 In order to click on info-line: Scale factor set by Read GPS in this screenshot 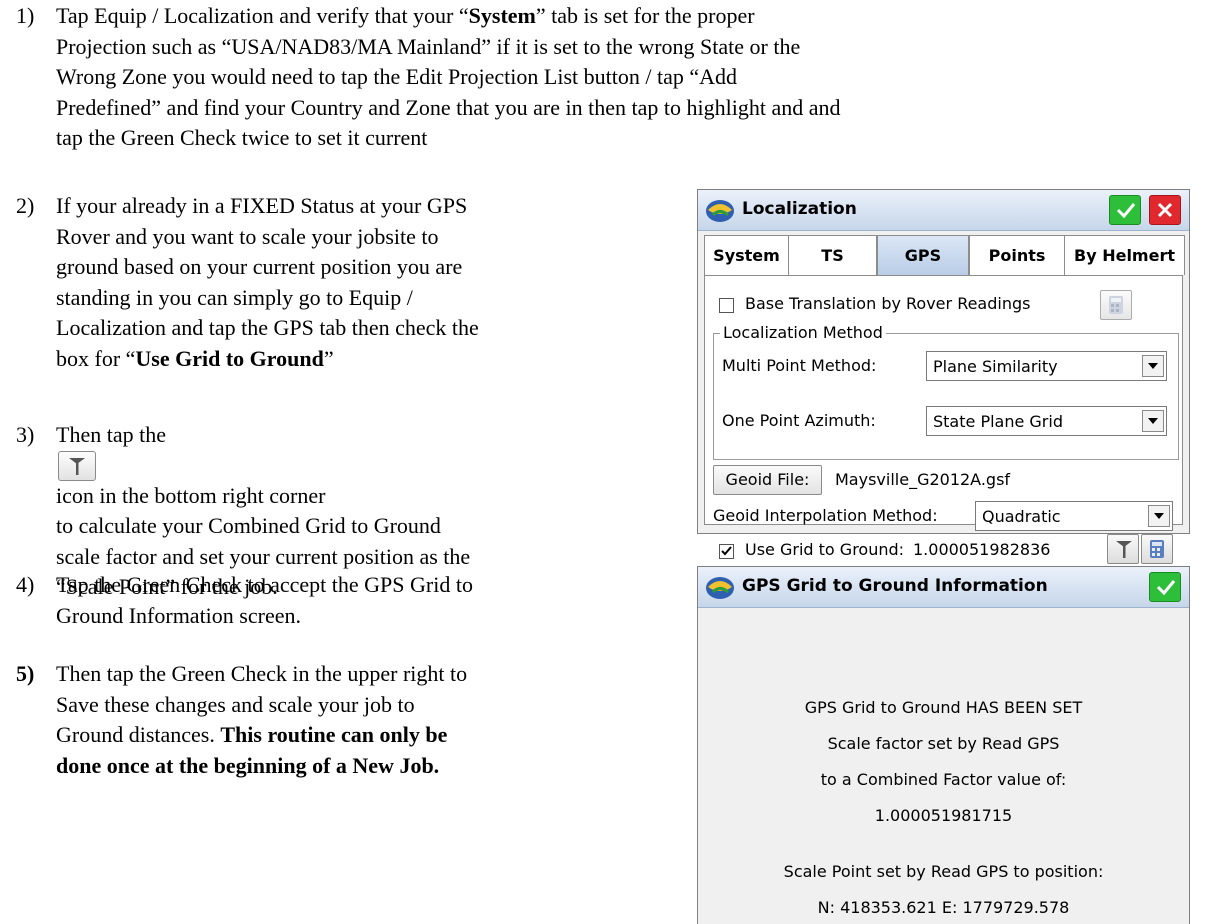, I will do `click(943, 743)`.